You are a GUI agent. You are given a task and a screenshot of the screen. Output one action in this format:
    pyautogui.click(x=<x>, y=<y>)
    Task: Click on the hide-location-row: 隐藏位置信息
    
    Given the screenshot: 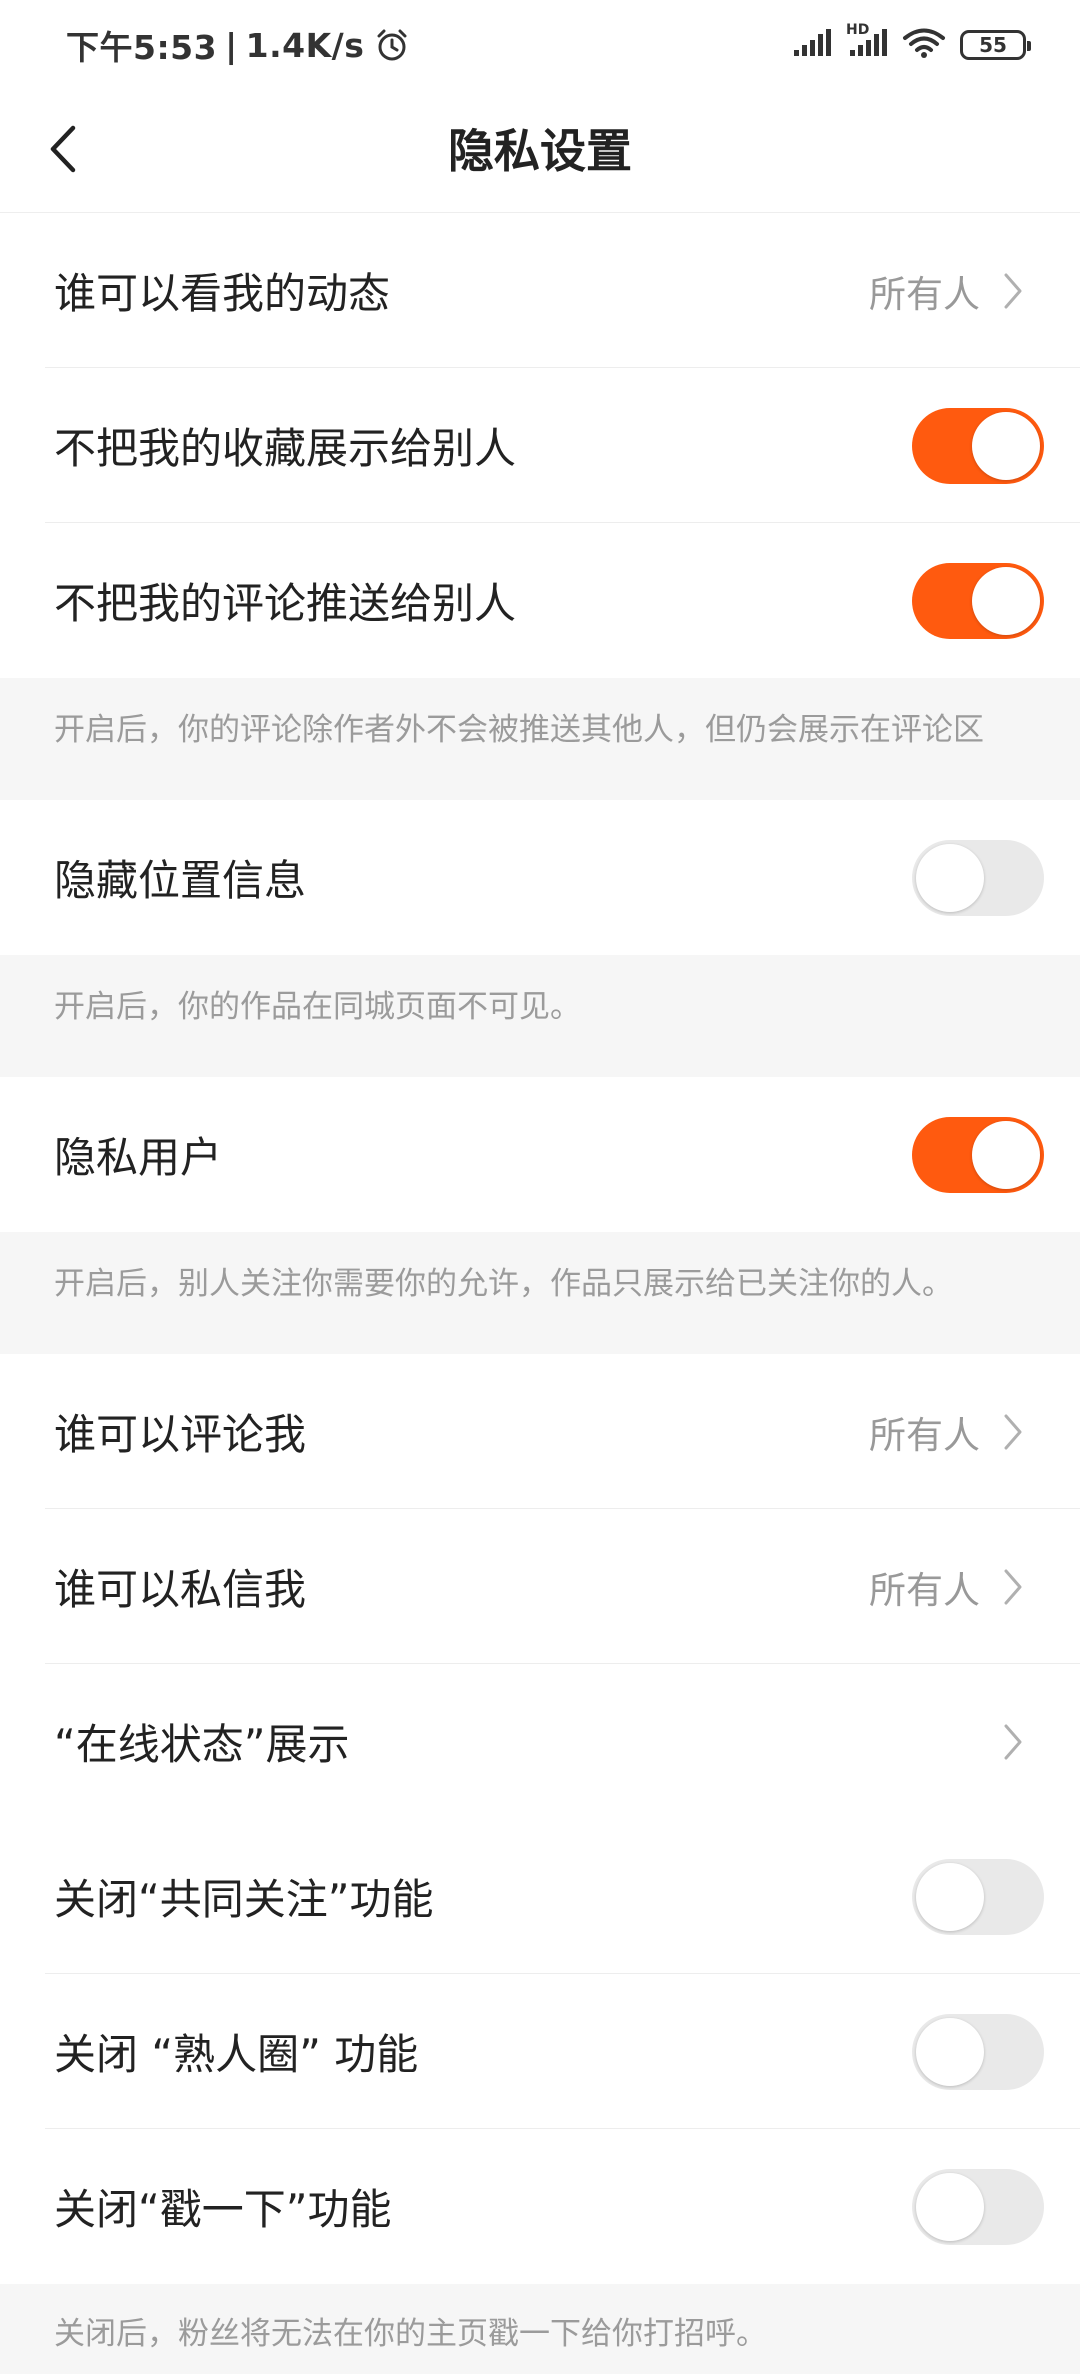 What is the action you would take?
    pyautogui.click(x=540, y=877)
    